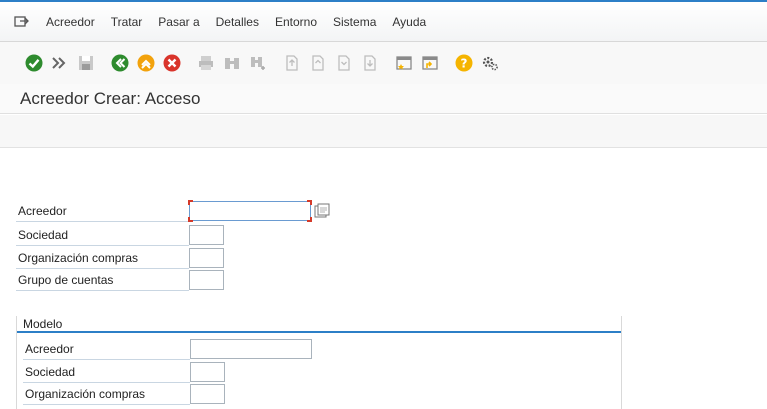 This screenshot has width=767, height=409. I want to click on standard-toolbar: ?, so click(383, 63).